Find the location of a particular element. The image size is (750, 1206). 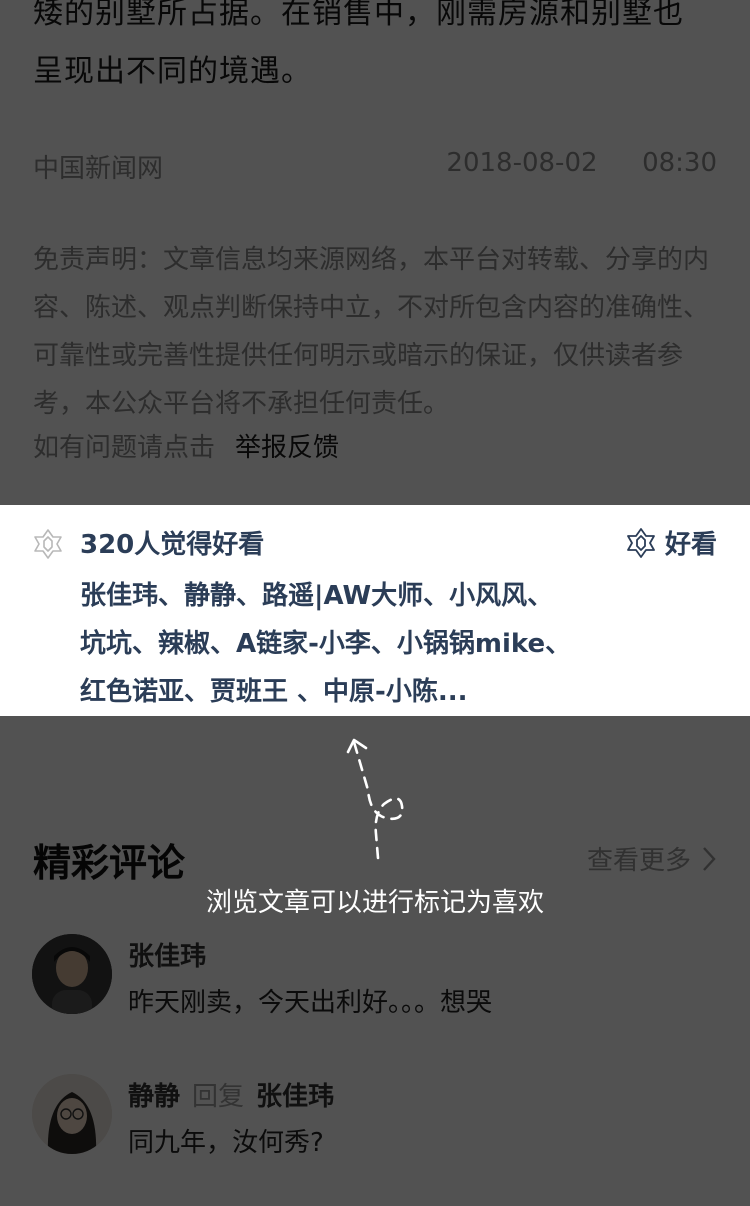

article-paragraph-line-1: 矮的别墅所占据。在销售中，刚需房源和别墅也 is located at coordinates (358, 15).